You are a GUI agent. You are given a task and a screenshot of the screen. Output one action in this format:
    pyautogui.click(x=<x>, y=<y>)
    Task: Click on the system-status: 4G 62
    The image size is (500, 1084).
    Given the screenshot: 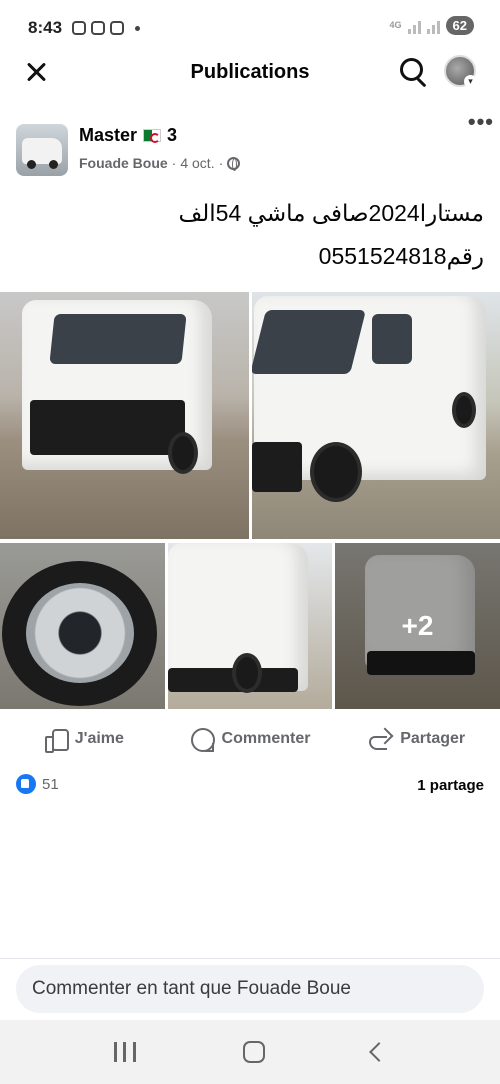 What is the action you would take?
    pyautogui.click(x=432, y=25)
    